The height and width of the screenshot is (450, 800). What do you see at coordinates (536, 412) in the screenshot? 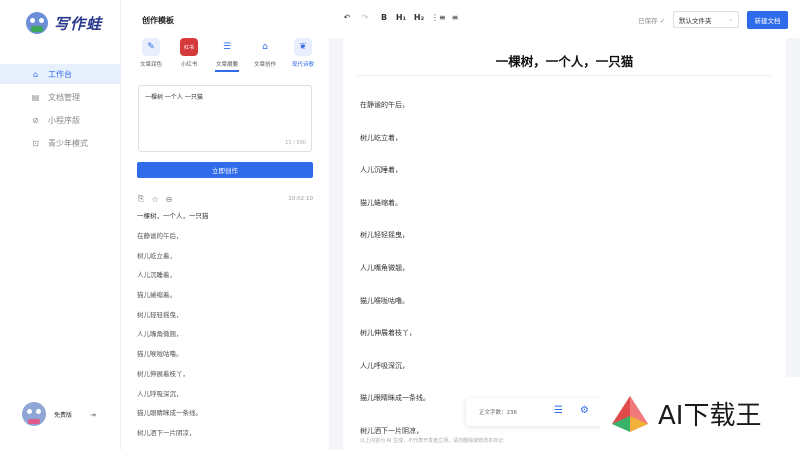
I see `word-count-panel: 正文字数：236 ☰ ⚙` at bounding box center [536, 412].